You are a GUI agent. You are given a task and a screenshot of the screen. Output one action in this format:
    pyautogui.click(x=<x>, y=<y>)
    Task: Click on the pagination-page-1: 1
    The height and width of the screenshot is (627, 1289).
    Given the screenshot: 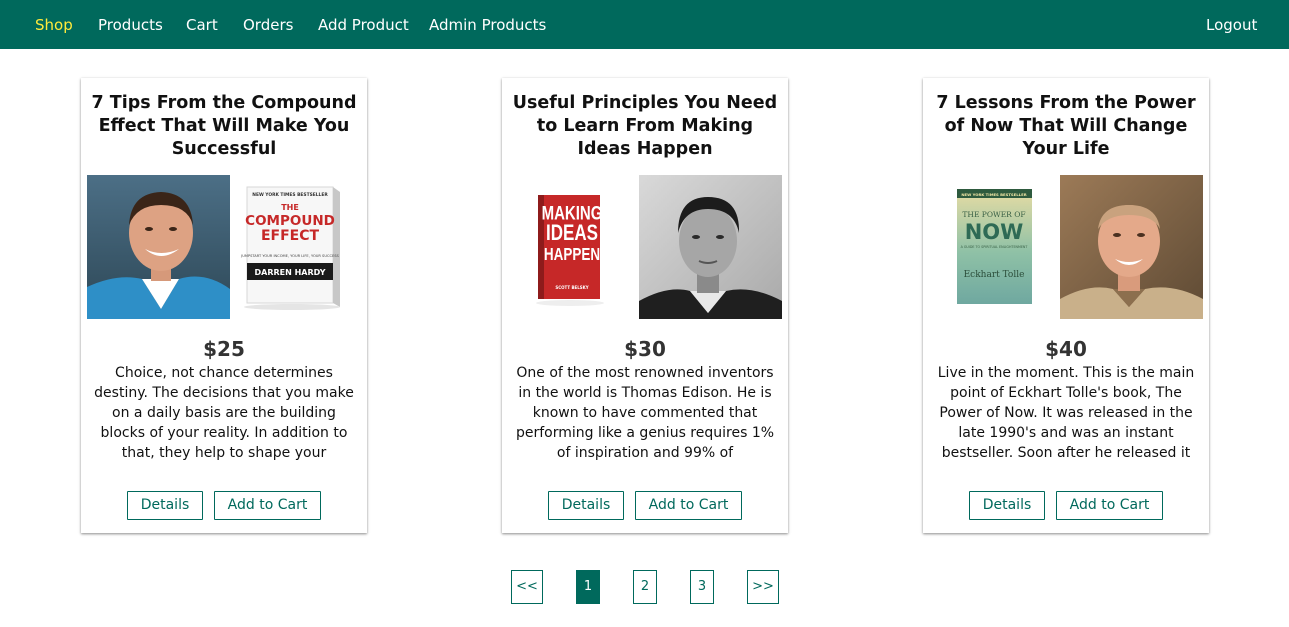 What is the action you would take?
    pyautogui.click(x=588, y=587)
    